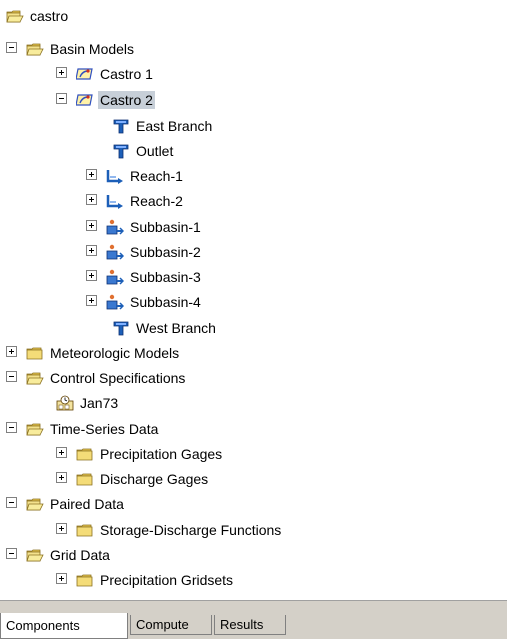  What do you see at coordinates (167, 580) in the screenshot?
I see `tree-label: Precipitation Gridsets` at bounding box center [167, 580].